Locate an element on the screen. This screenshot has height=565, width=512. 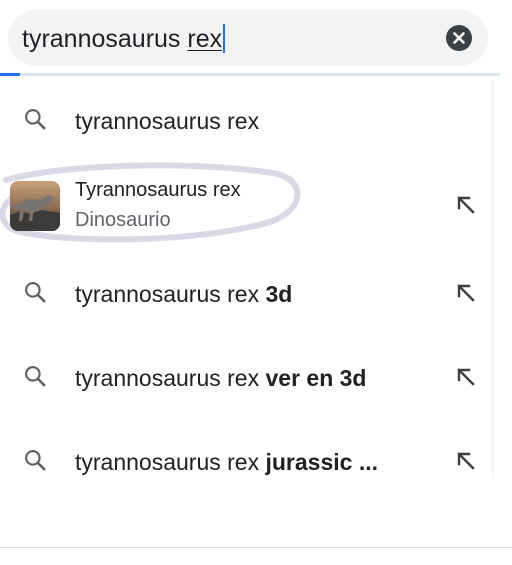
search-query-text: tyrannosaurus is located at coordinates (105, 39).